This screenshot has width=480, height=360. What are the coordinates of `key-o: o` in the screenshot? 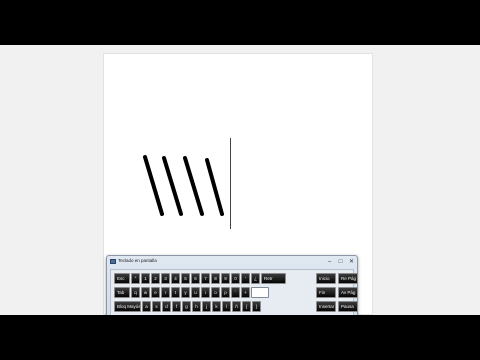 It's located at (215, 292).